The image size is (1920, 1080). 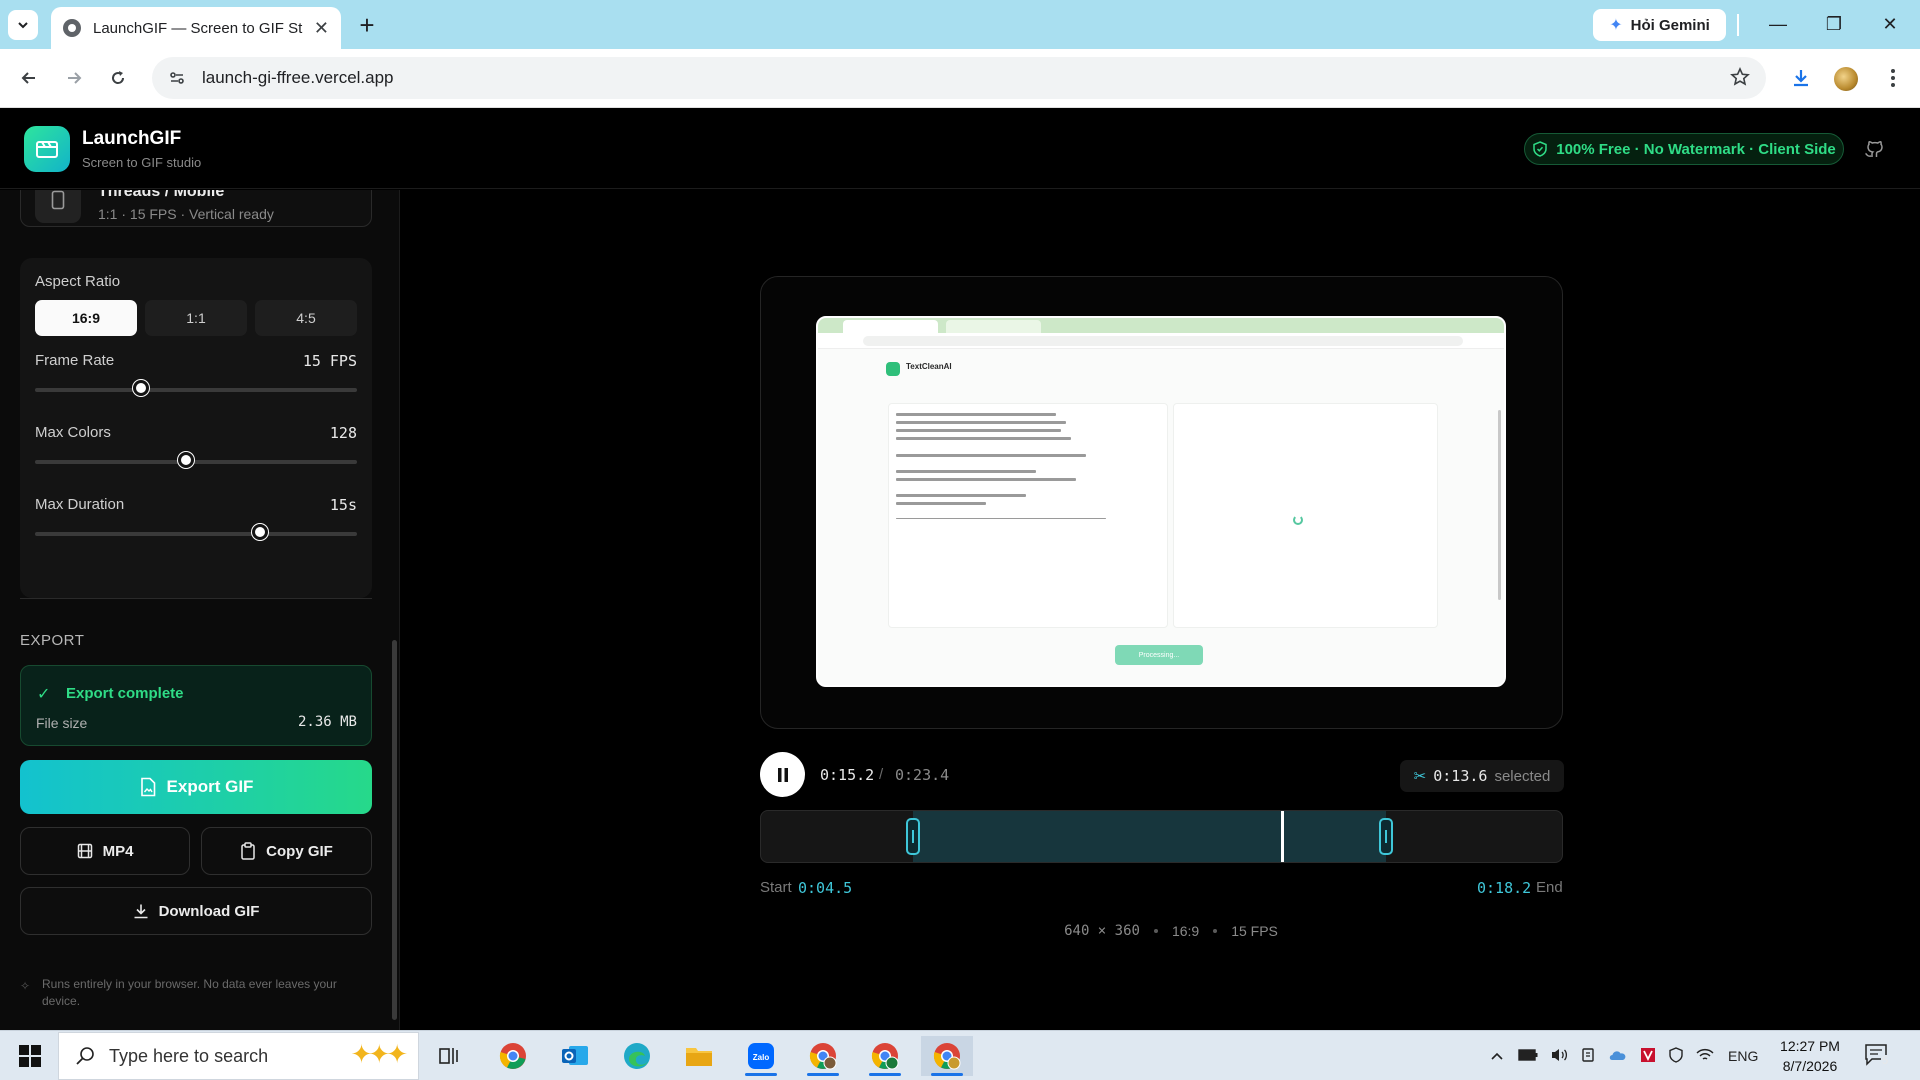 What do you see at coordinates (1810, 1056) in the screenshot?
I see `system-clock: 12:27 PM 8/7/2026` at bounding box center [1810, 1056].